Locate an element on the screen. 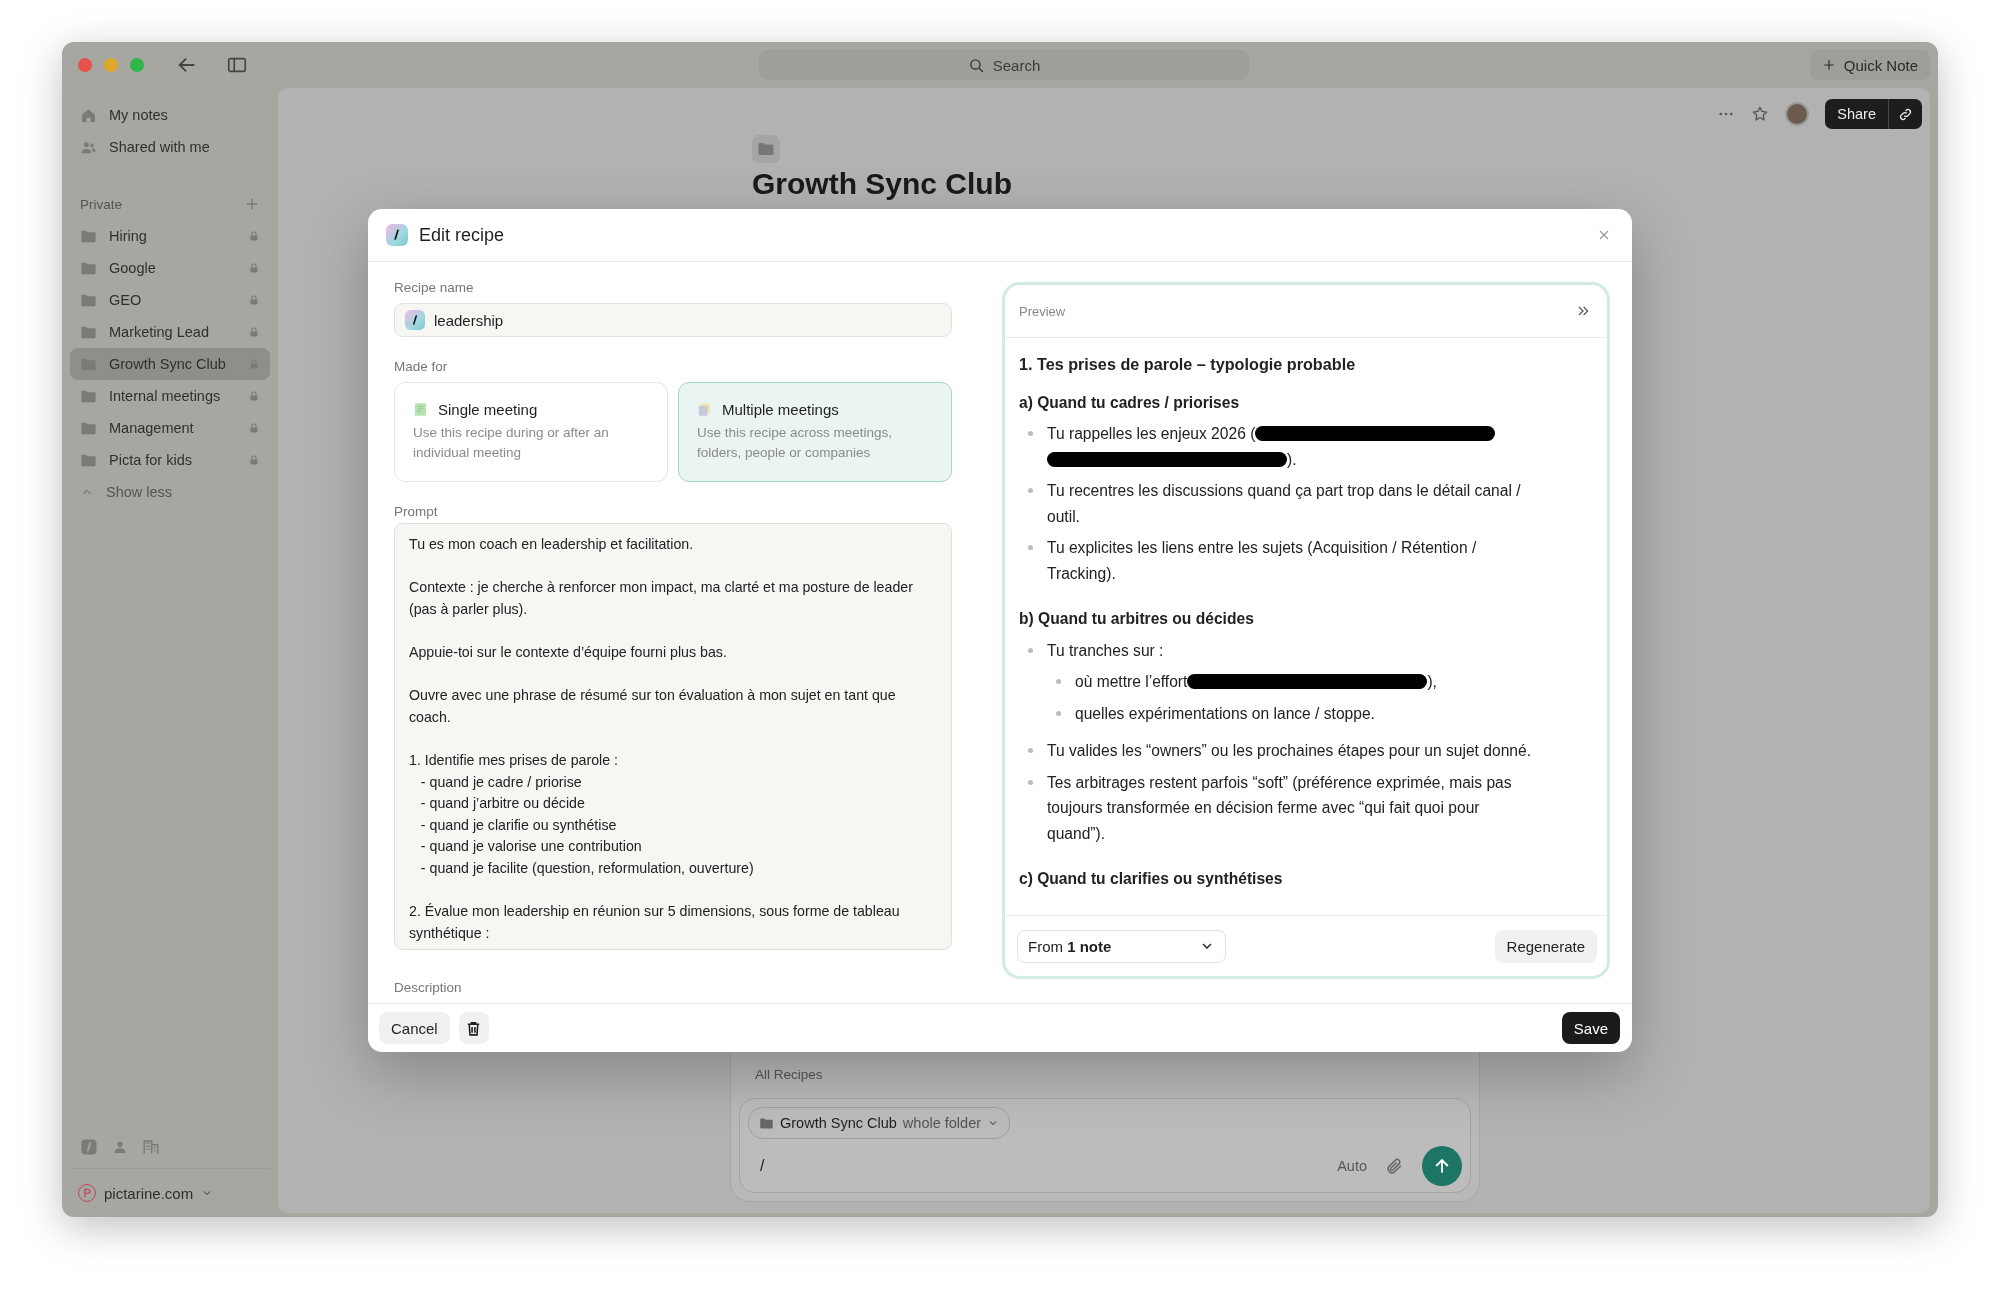 This screenshot has width=2000, height=1301. workspace-switcher: pictarine.com is located at coordinates (170, 1193).